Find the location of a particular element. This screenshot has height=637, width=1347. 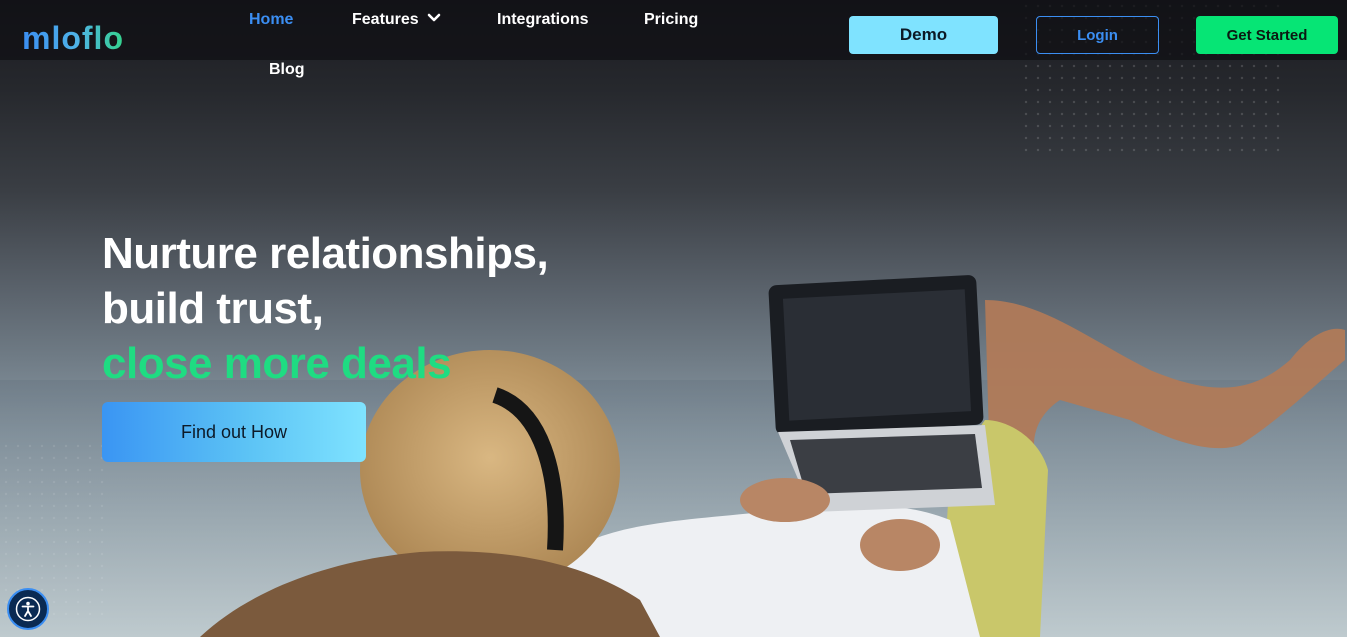

accessibility-icon is located at coordinates (28, 609).